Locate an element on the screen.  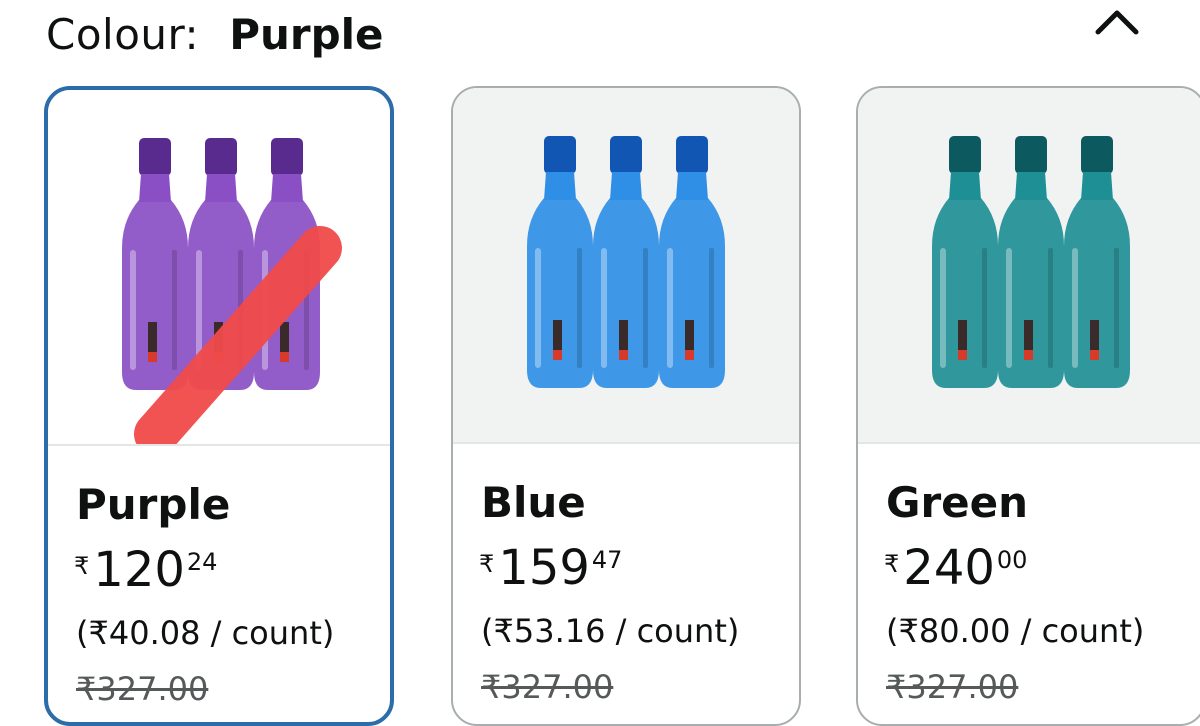
unit-price: (₹40.08 / count) is located at coordinates (205, 633).